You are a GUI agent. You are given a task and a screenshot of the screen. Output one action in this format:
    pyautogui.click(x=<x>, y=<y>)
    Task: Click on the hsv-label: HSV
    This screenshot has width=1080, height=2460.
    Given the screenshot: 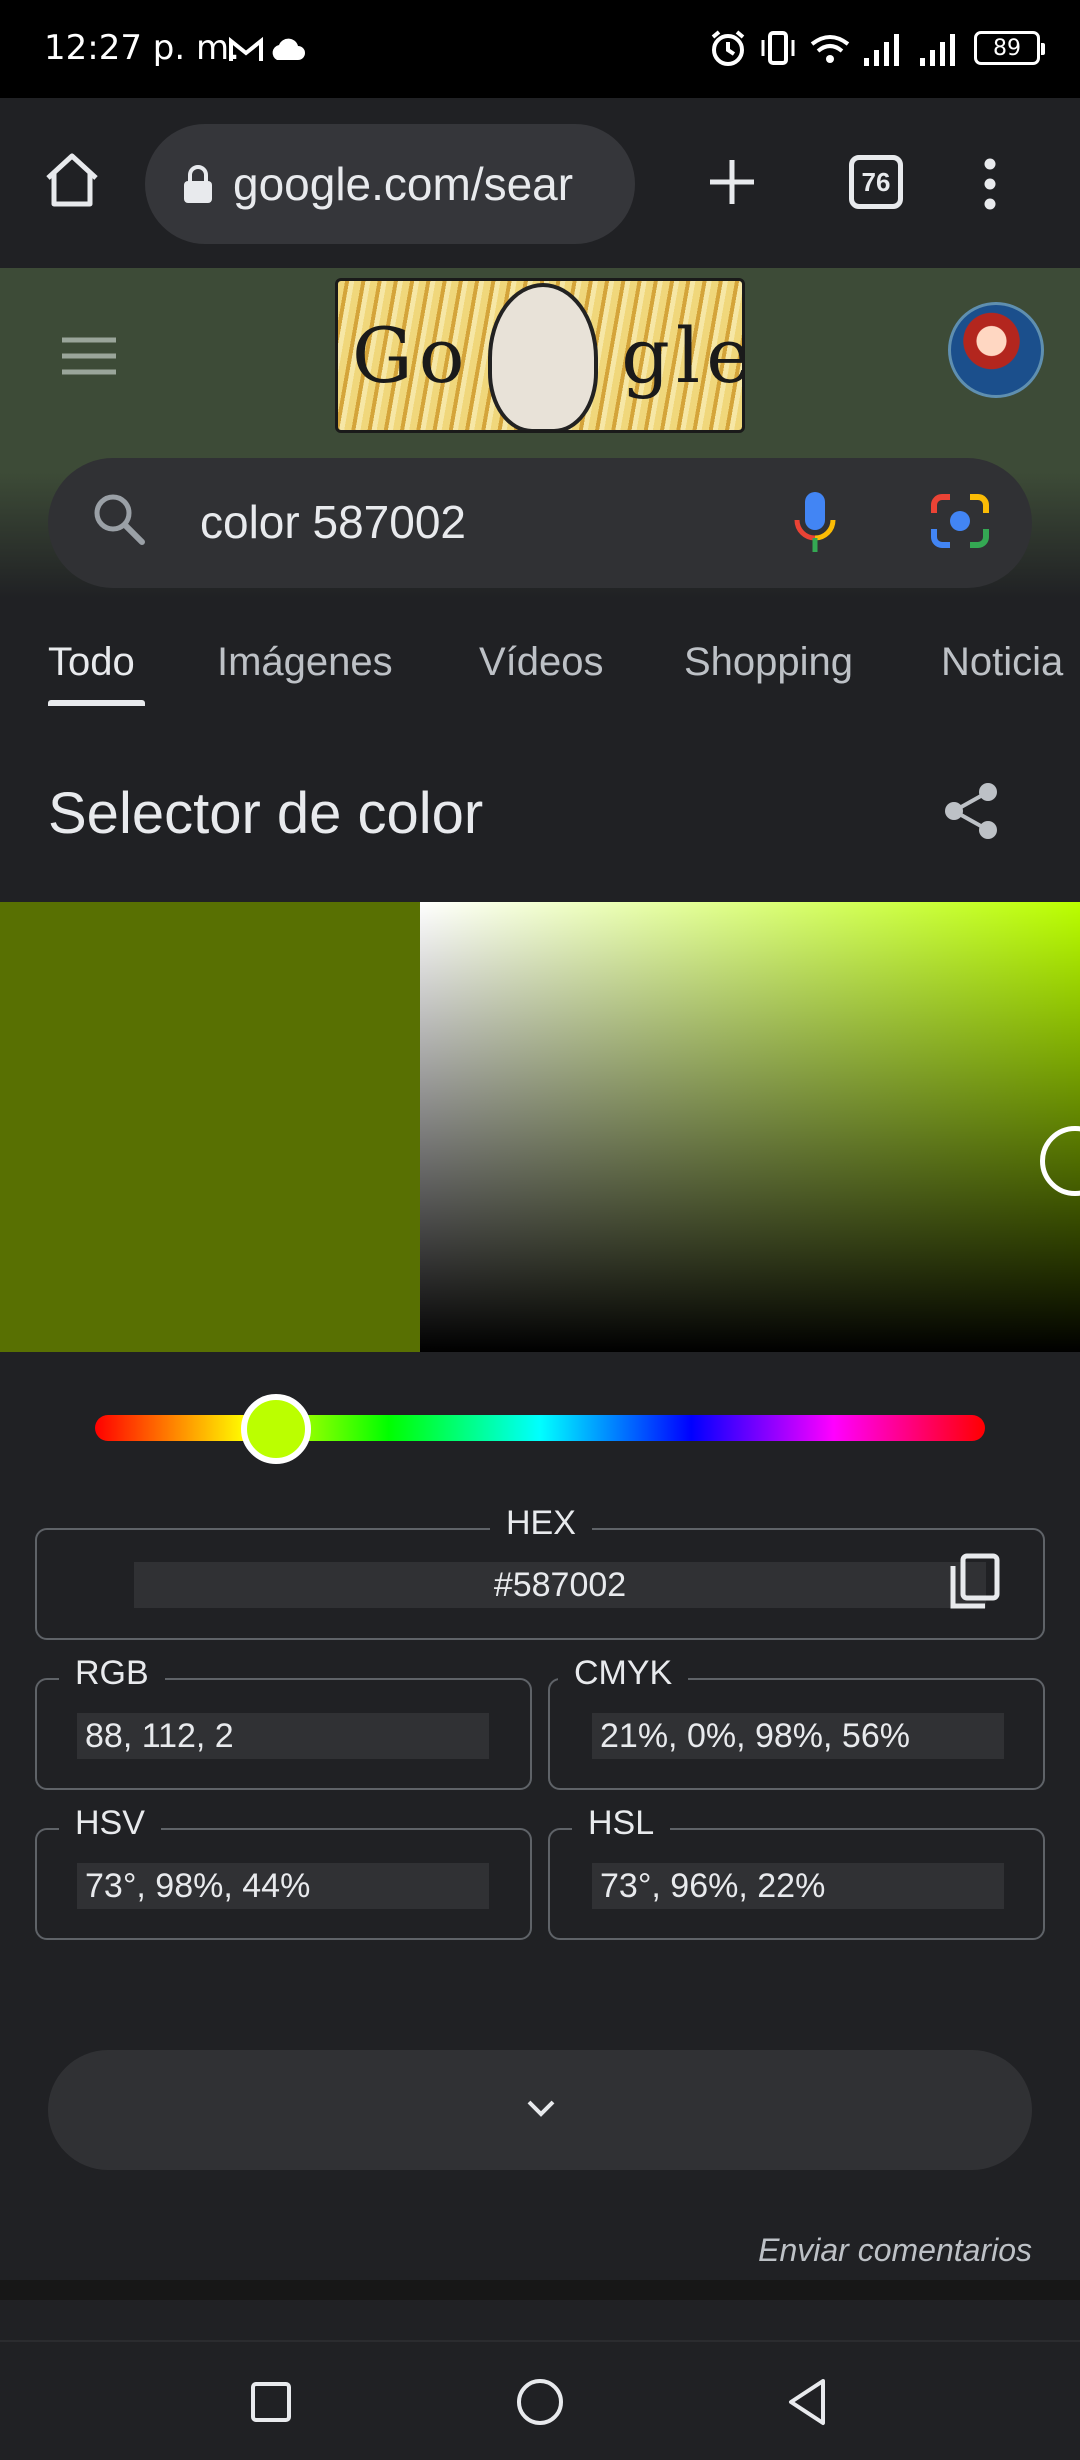 What is the action you would take?
    pyautogui.click(x=110, y=1823)
    